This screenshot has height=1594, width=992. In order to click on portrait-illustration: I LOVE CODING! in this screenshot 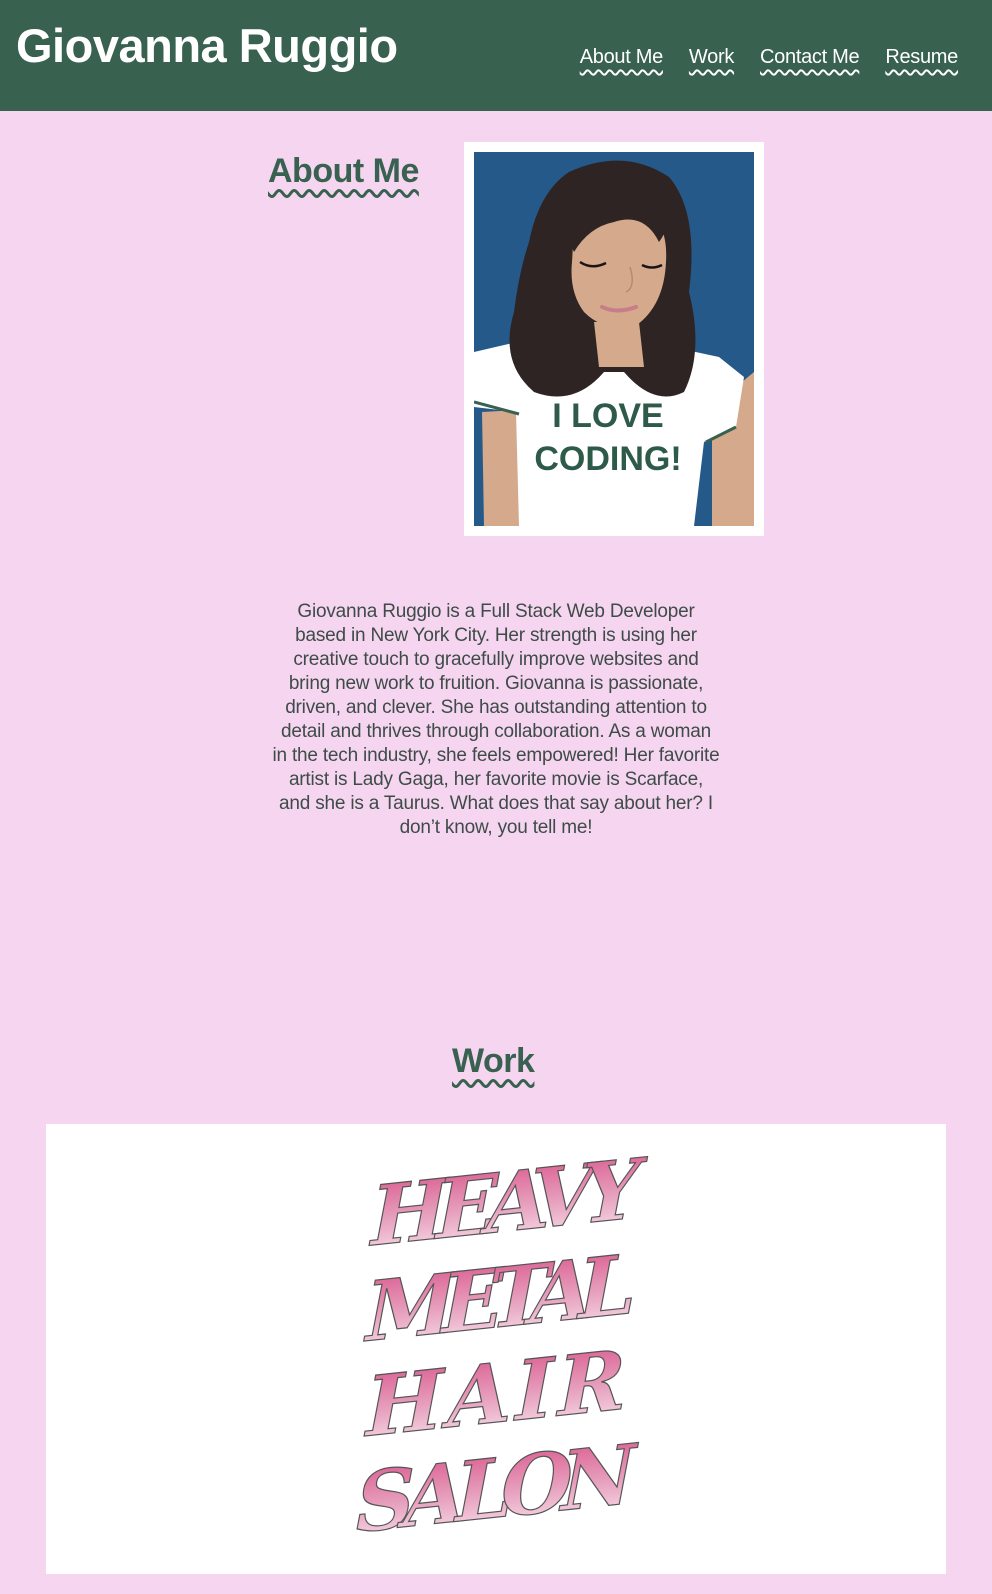, I will do `click(614, 339)`.